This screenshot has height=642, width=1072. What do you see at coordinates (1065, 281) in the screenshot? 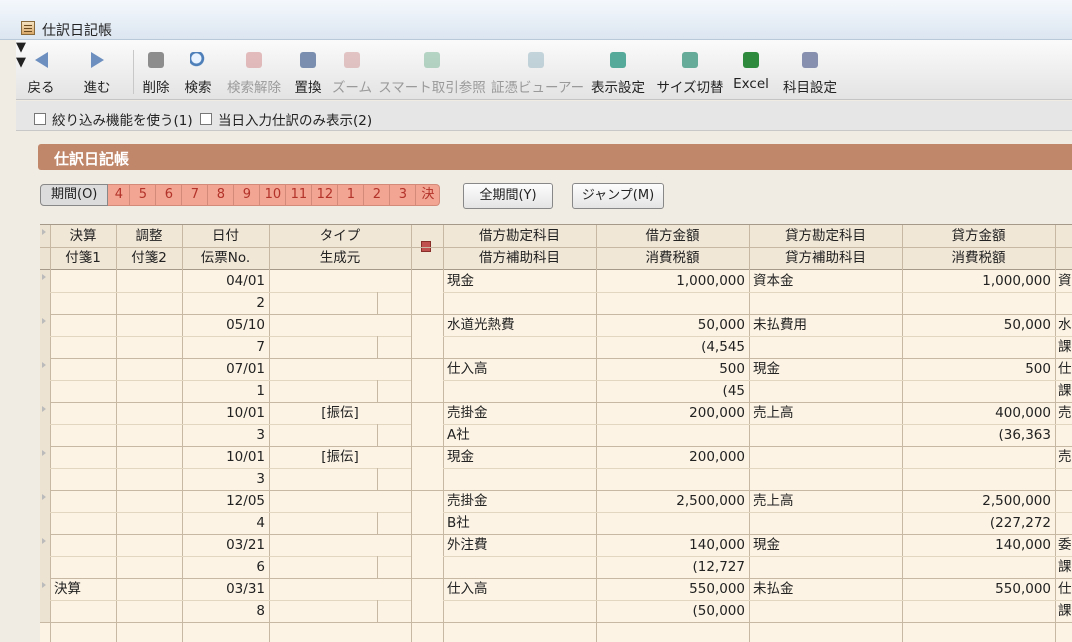
I see `extra-cell: 資` at bounding box center [1065, 281].